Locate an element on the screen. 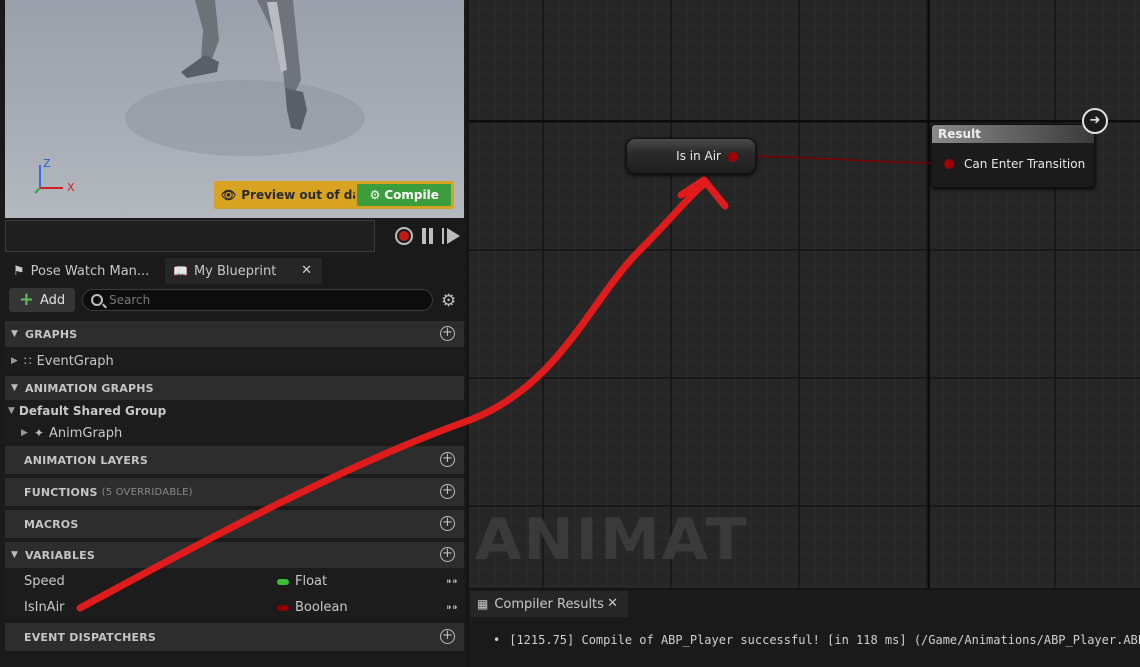 The width and height of the screenshot is (1140, 667). preview-out-of-date-label: 👁 Preview out of date is located at coordinates (288, 195).